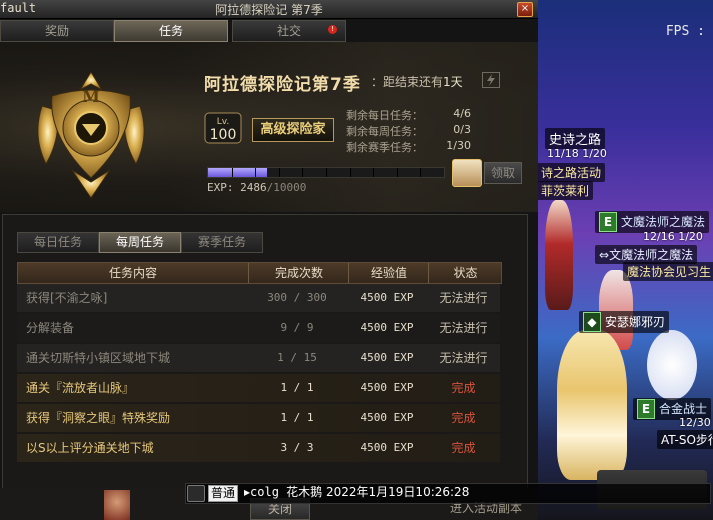  What do you see at coordinates (577, 153) in the screenshot?
I see `event-date: 11/18 1/20` at bounding box center [577, 153].